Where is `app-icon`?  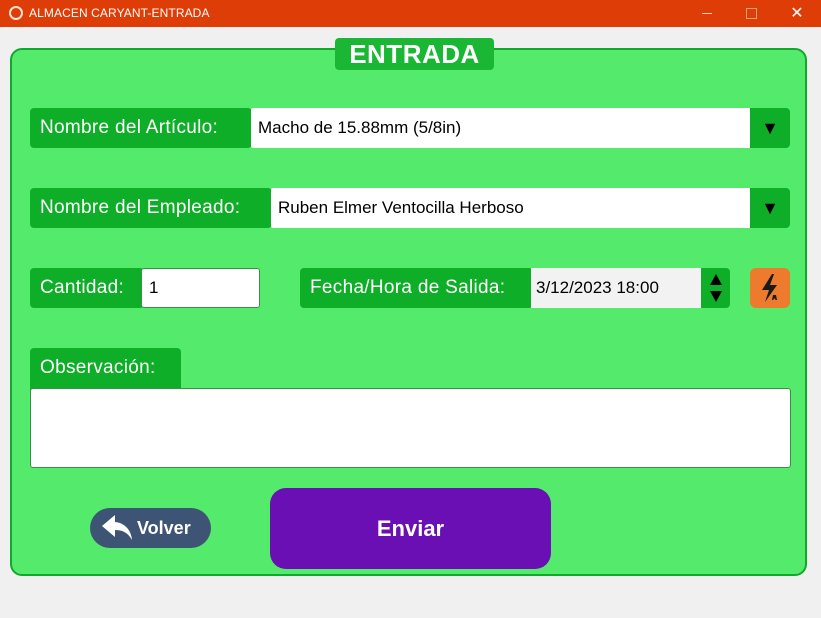 app-icon is located at coordinates (16, 13).